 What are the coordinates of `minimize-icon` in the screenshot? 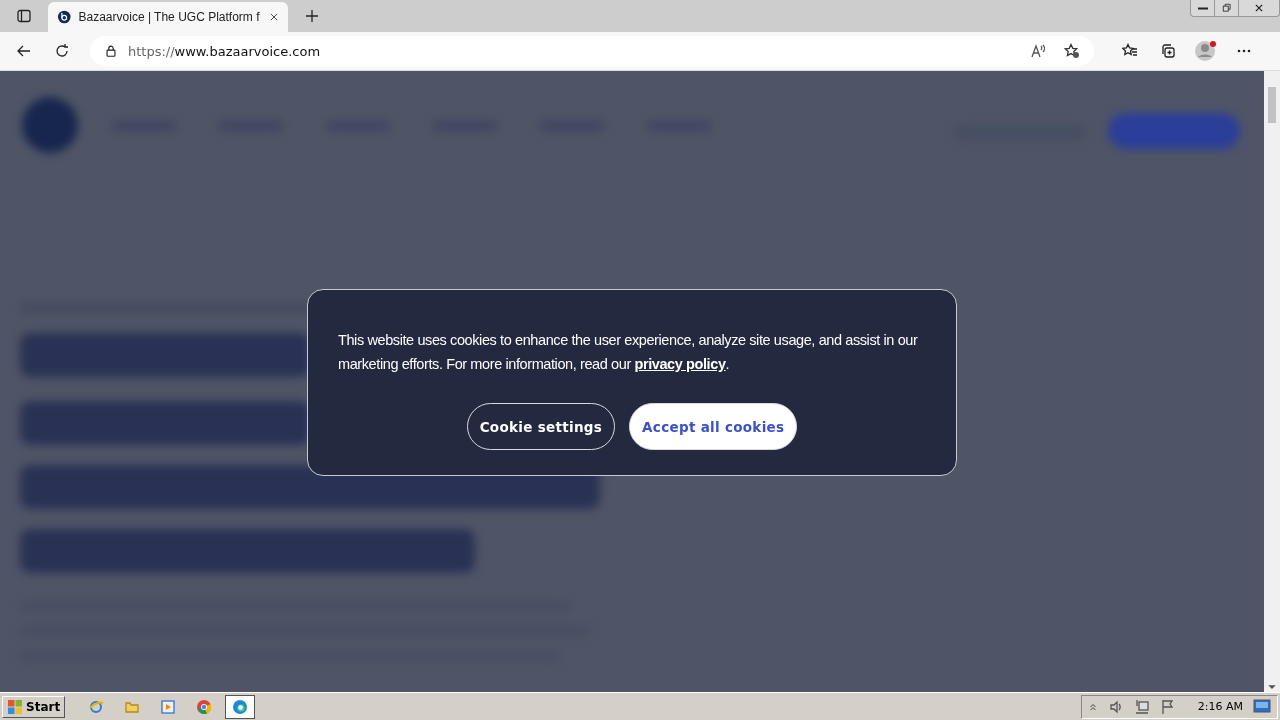 It's located at (1202, 8).